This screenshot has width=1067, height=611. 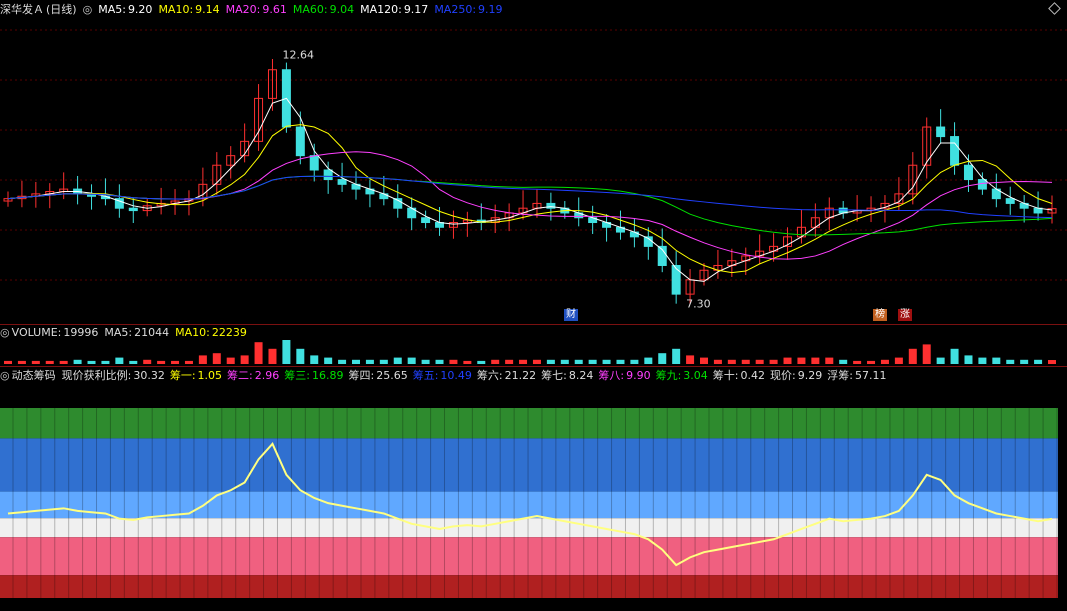 I want to click on low-price-label: 7.30, so click(x=698, y=304).